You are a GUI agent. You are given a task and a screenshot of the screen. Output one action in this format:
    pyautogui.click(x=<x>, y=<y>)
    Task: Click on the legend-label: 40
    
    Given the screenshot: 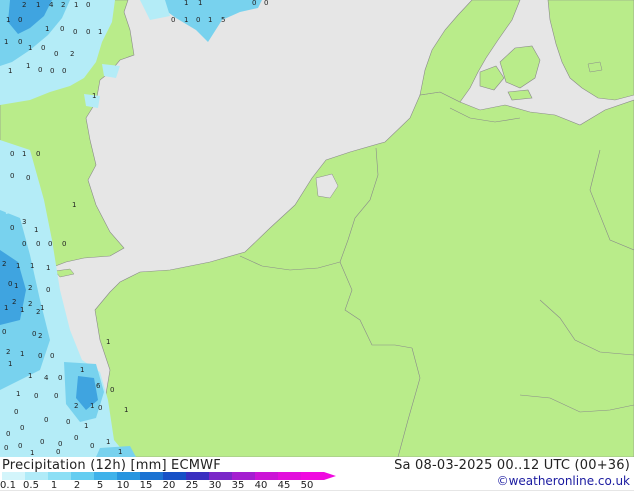 What is the action you would take?
    pyautogui.click(x=261, y=485)
    